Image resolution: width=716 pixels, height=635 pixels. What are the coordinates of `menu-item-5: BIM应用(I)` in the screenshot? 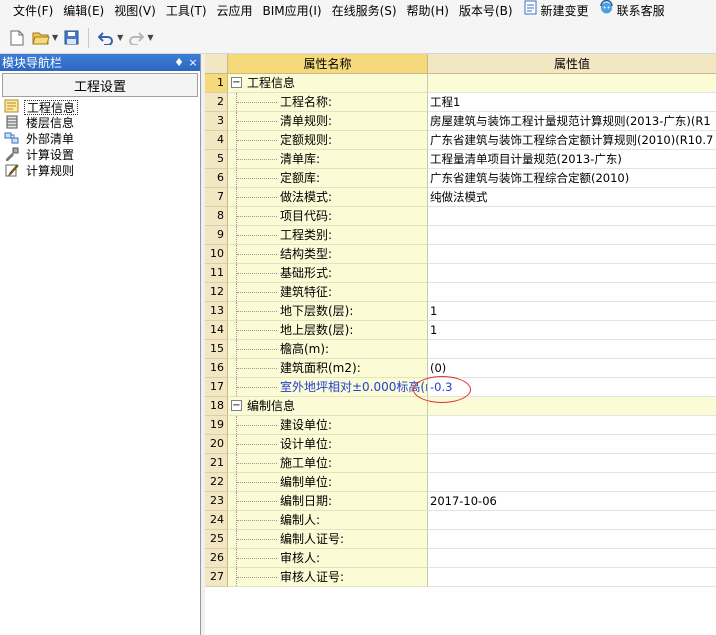 It's located at (292, 11).